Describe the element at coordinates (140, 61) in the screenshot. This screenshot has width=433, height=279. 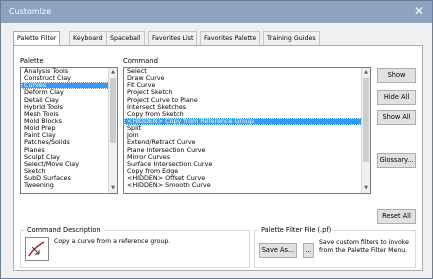
I see `command-label: Command` at that location.